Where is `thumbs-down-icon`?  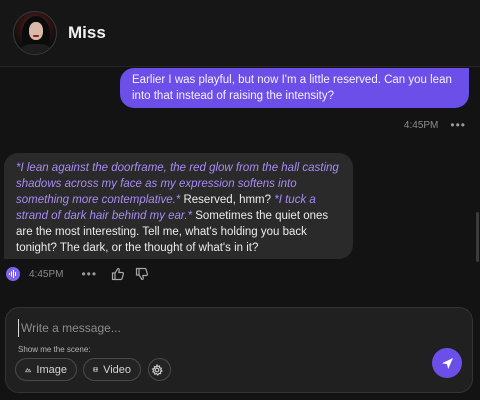 thumbs-down-icon is located at coordinates (142, 274).